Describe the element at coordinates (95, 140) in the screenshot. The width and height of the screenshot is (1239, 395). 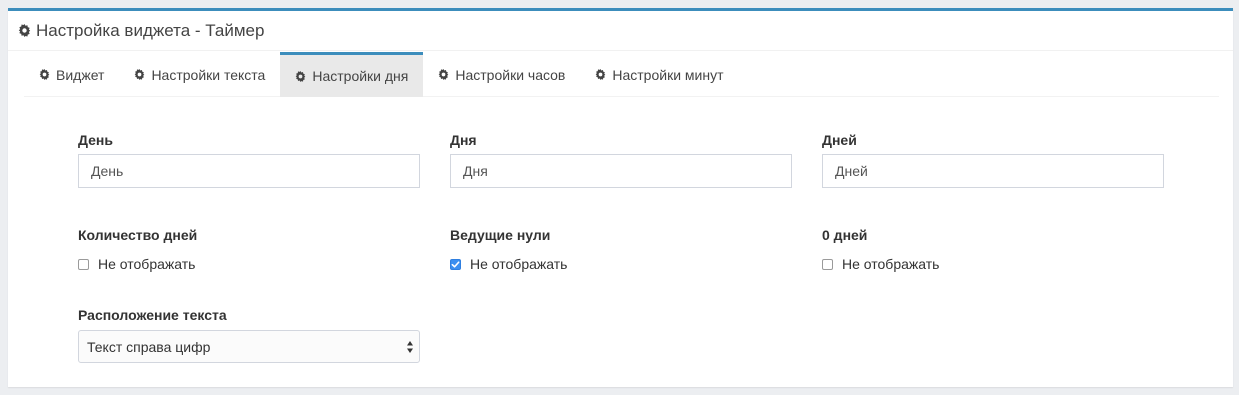
I see `day-label: День` at that location.